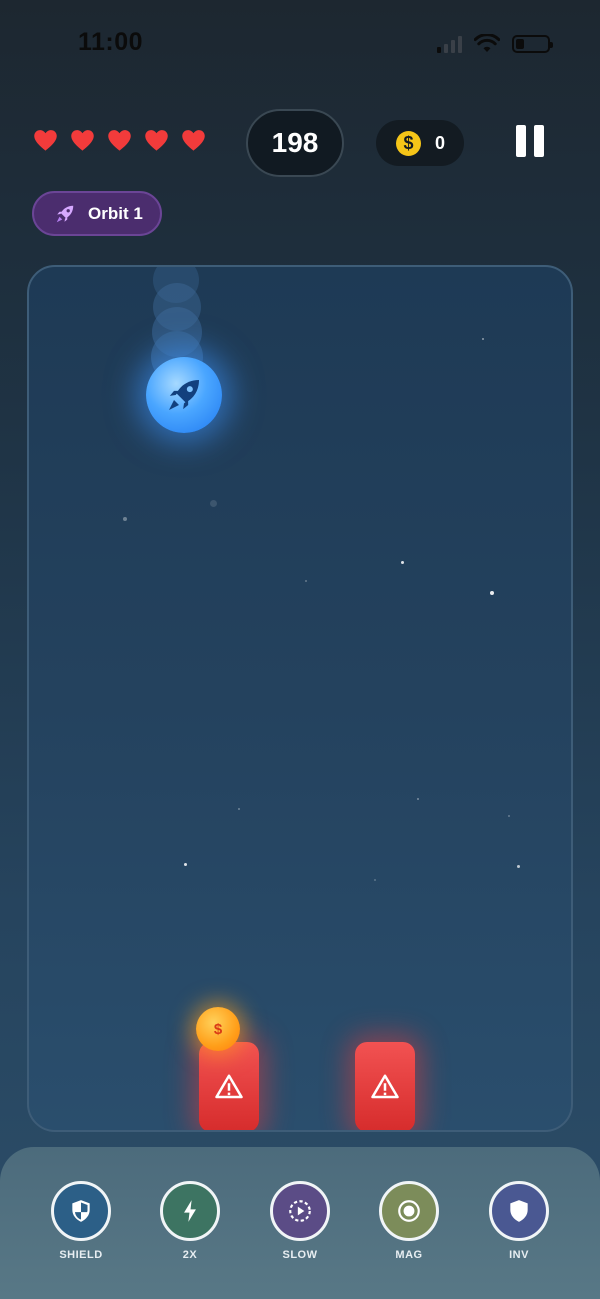  What do you see at coordinates (81, 1255) in the screenshot?
I see `powerup-label: SHIELD` at bounding box center [81, 1255].